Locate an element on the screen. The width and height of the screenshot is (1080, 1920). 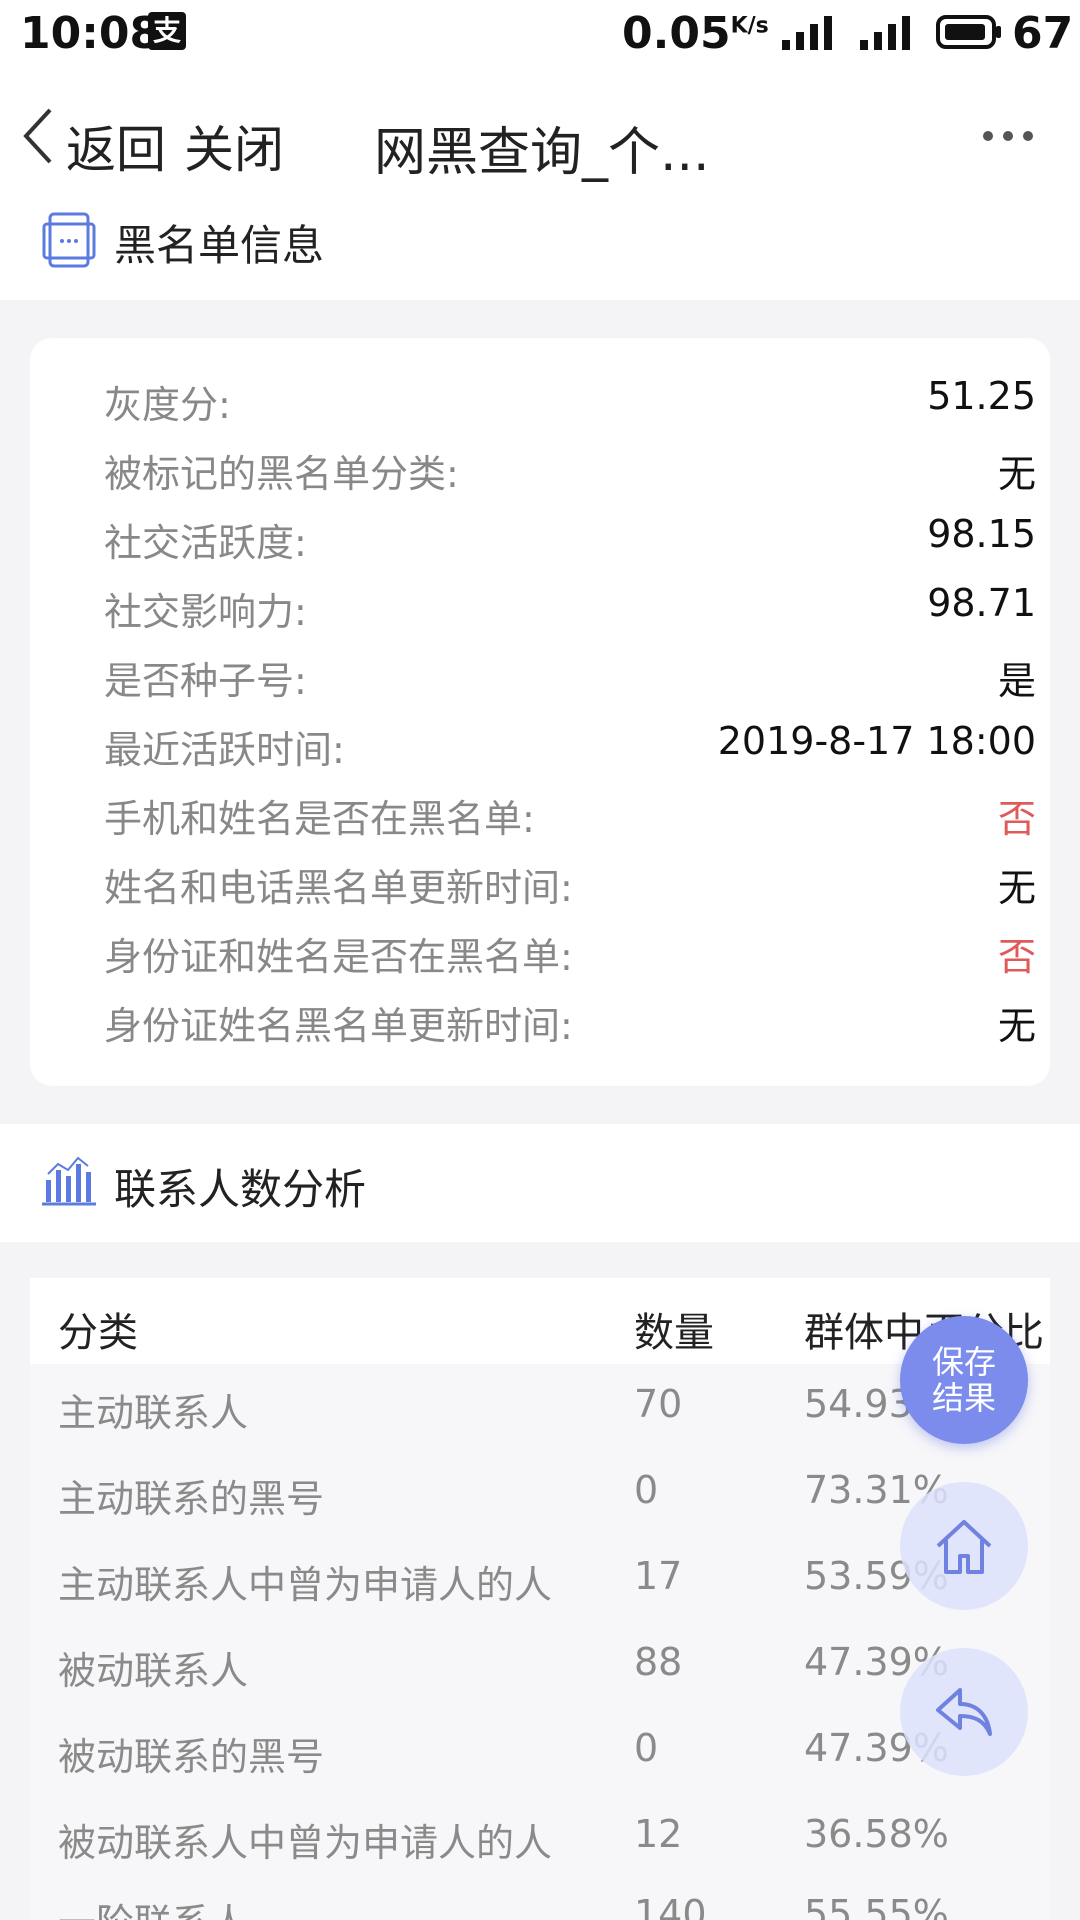
kv-row: 身份证姓名黑名单更新时间: 无 is located at coordinates (555, 1025).